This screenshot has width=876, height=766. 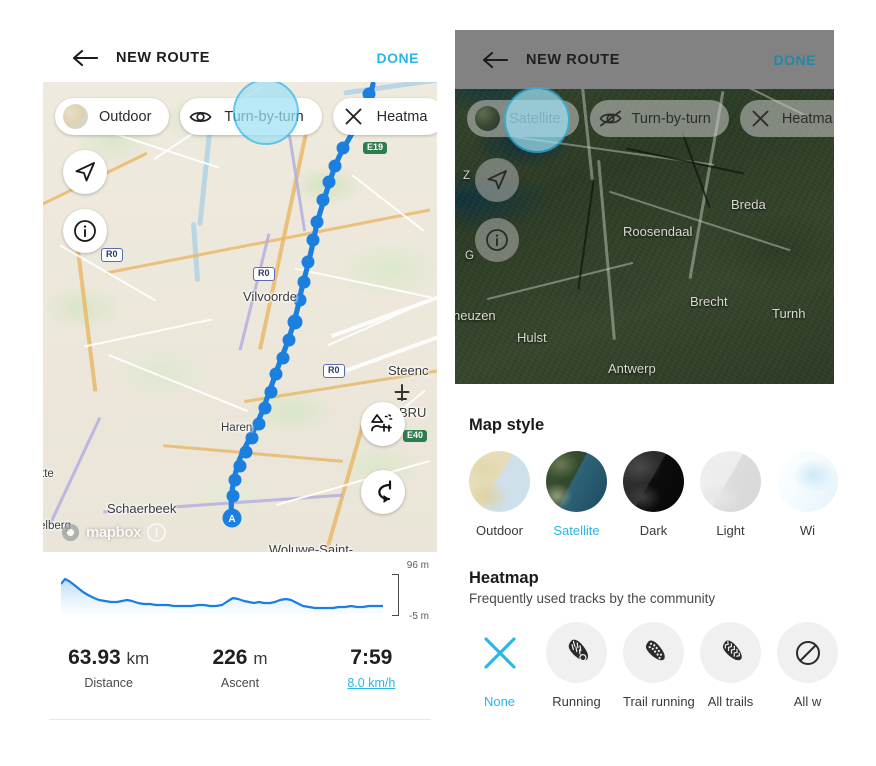 What do you see at coordinates (383, 492) in the screenshot?
I see `reverse-route-button` at bounding box center [383, 492].